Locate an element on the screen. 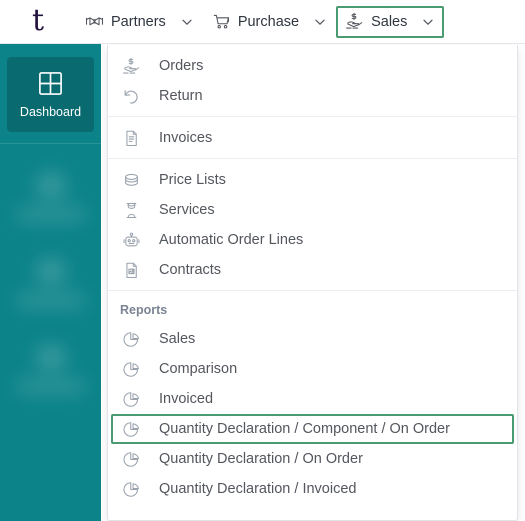 This screenshot has width=525, height=521. menu-label-report-comparison: Comparison is located at coordinates (198, 369).